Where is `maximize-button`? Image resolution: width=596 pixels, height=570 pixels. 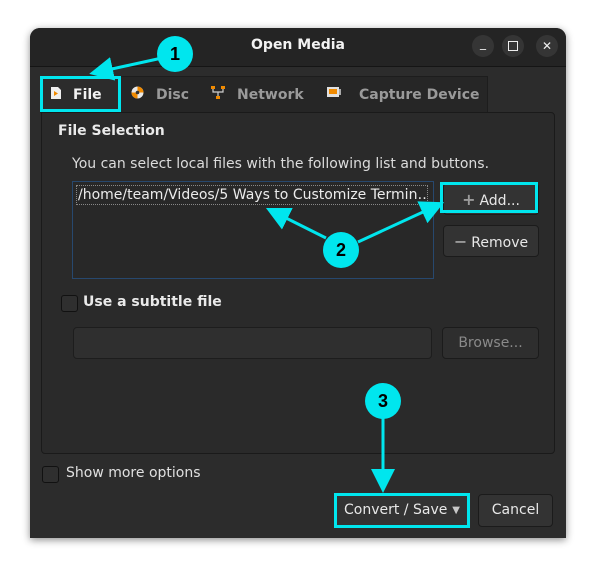
maximize-button is located at coordinates (513, 46).